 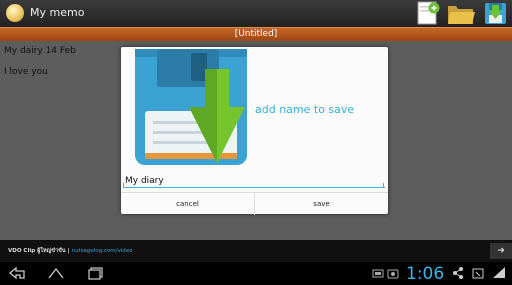 What do you see at coordinates (429, 13) in the screenshot?
I see `new-document-icon` at bounding box center [429, 13].